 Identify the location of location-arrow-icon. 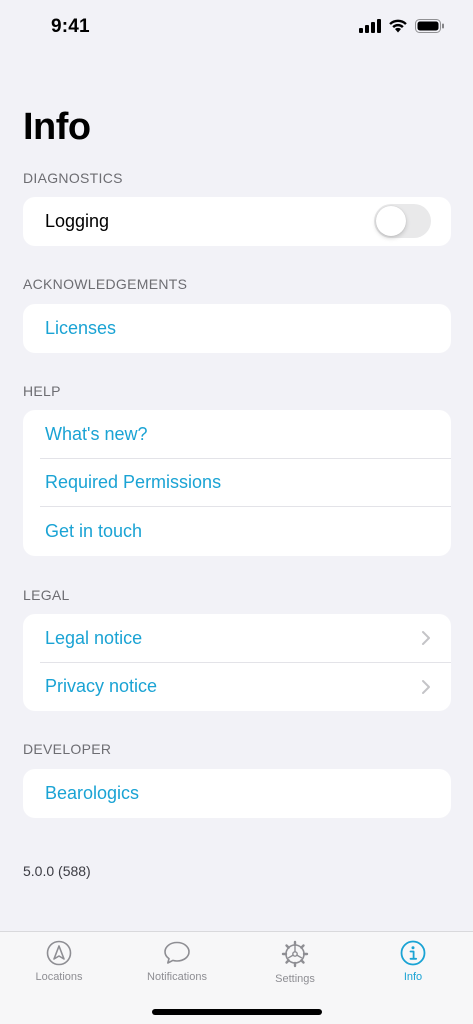
(59, 953).